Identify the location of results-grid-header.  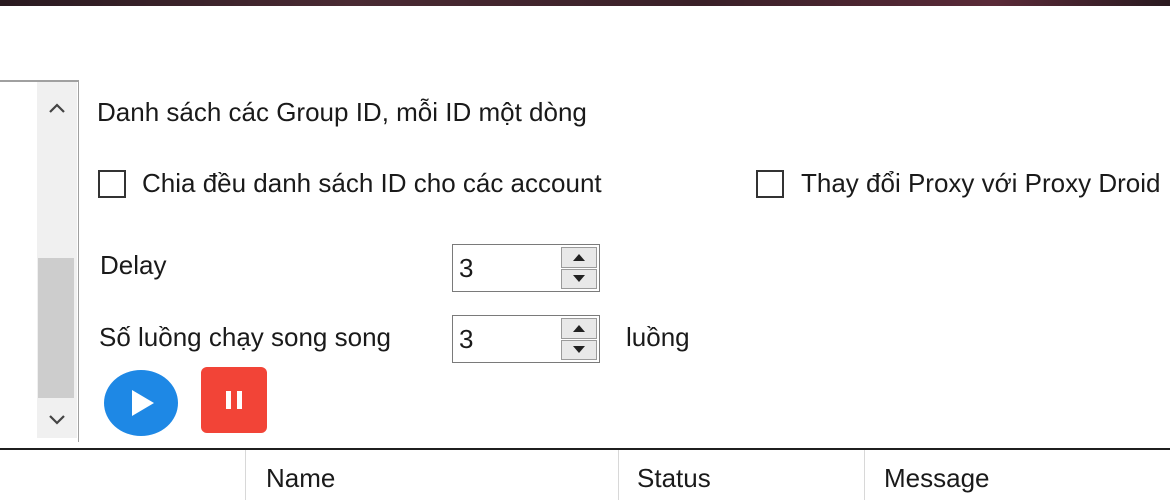
(585, 475).